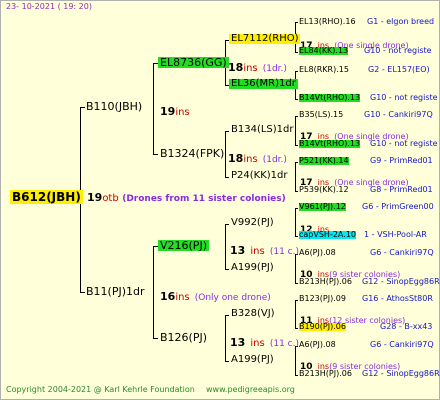  I want to click on gen3-node: V992(PJ), so click(252, 223).